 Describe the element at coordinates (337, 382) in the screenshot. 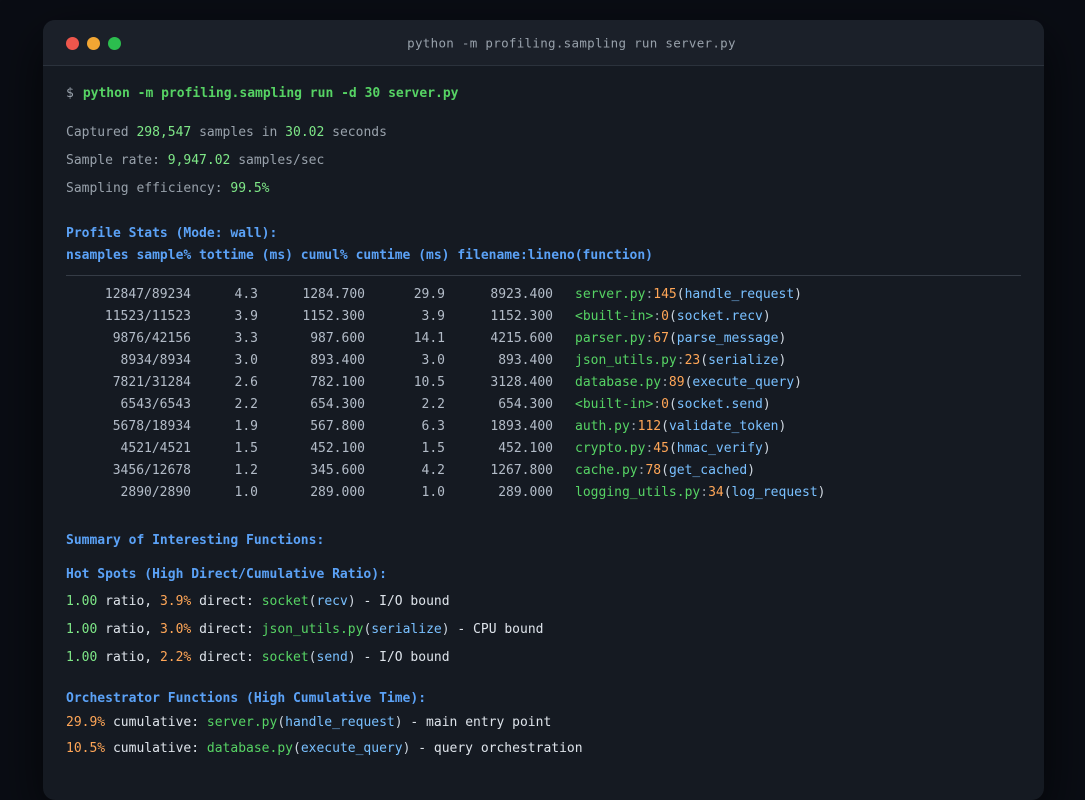

I see `tottime-value: 782.100` at that location.